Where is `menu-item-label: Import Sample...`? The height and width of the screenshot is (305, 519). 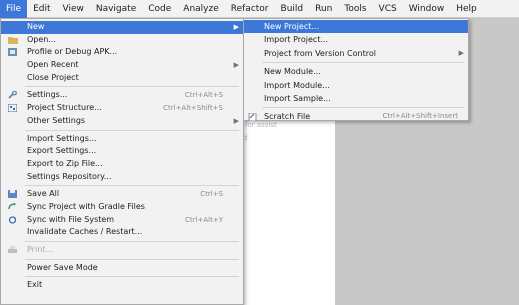
menu-item-label: Import Sample... is located at coordinates (297, 98).